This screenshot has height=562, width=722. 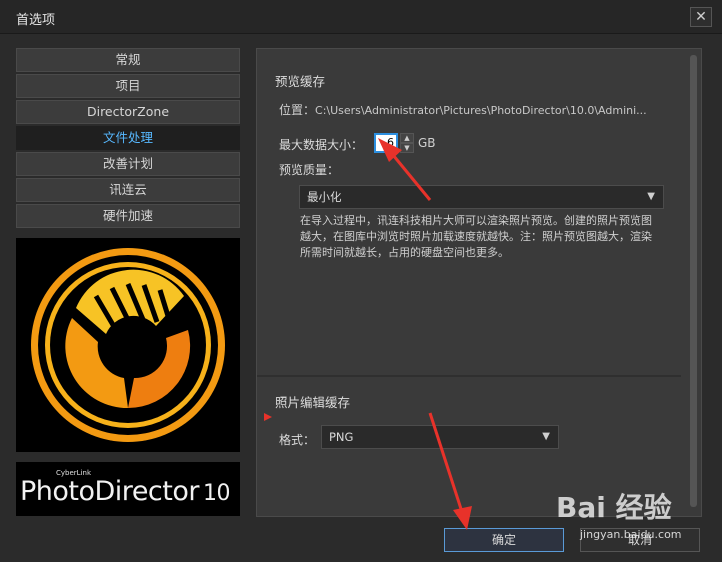 I want to click on photodirector-logo-icon, so click(x=128, y=345).